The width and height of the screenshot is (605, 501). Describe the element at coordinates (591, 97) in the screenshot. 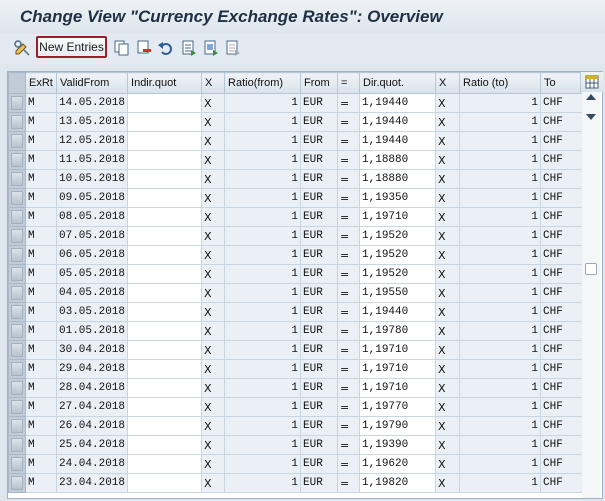

I see `scroll-up-arrow-icon` at that location.